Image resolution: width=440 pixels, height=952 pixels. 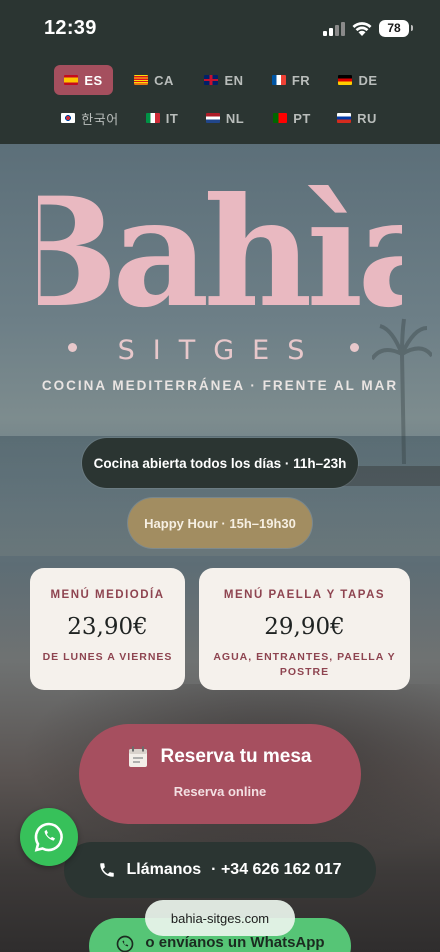 I want to click on call-button: Llámanos · +34 626 162 017, so click(x=220, y=870).